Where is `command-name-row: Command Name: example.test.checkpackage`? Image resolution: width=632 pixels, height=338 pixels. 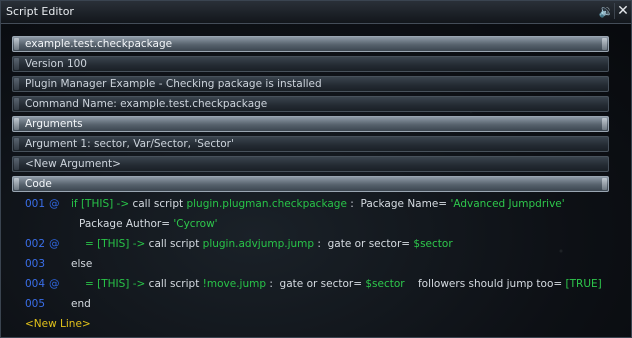
command-name-row: Command Name: example.test.checkpackage is located at coordinates (310, 104).